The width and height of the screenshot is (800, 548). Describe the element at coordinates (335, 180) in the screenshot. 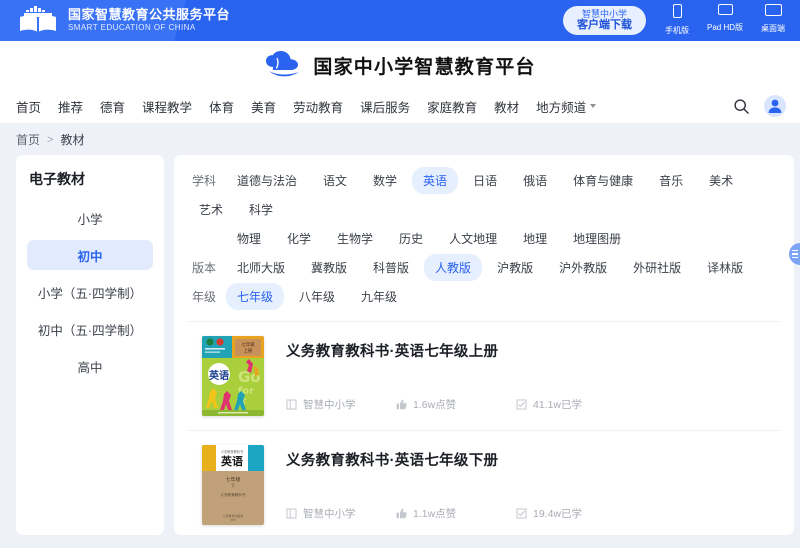

I see `chip-subject-chinese: 语文` at that location.